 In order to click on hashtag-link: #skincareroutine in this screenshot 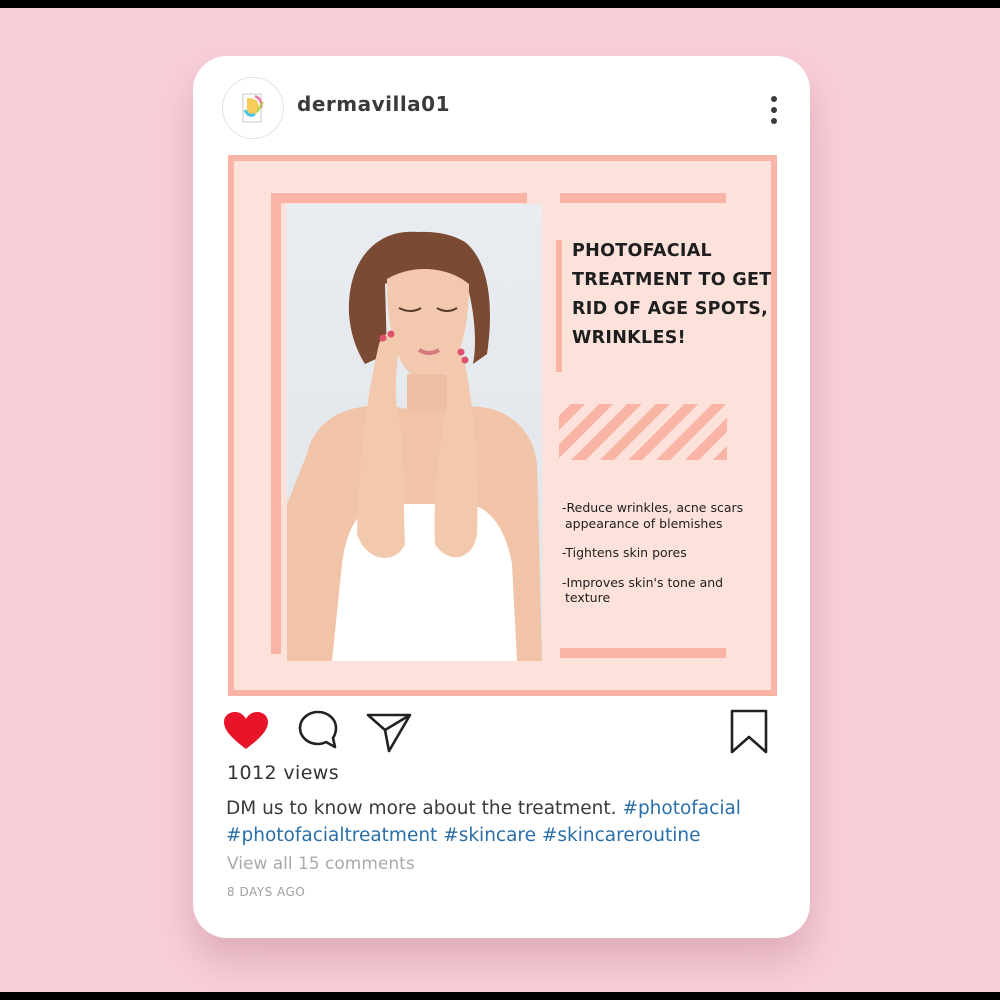, I will do `click(621, 835)`.